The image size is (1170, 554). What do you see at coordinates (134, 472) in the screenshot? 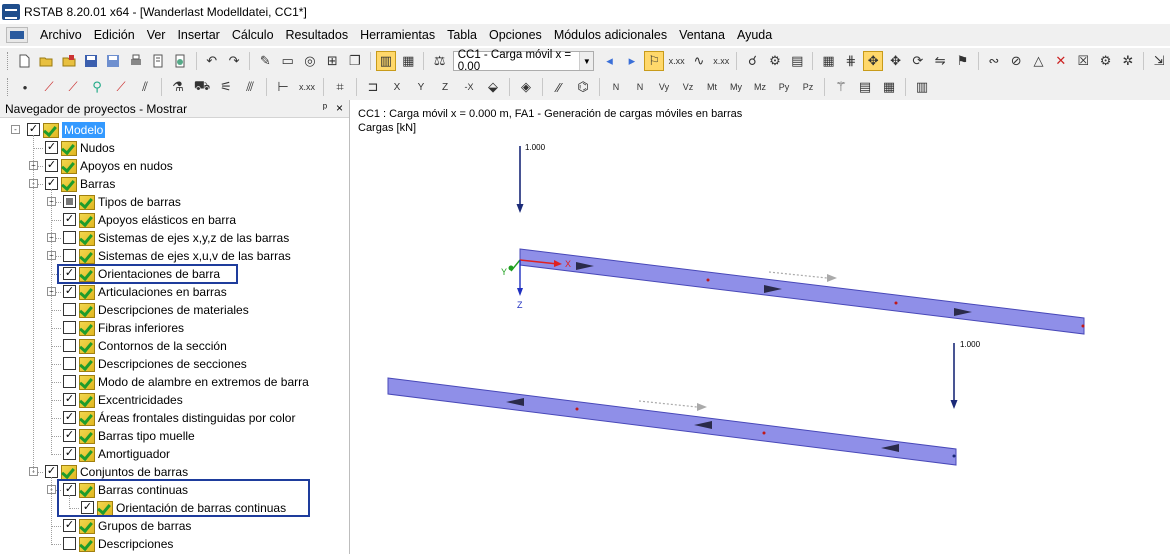
I see `tree-item-label: Conjuntos de barras` at bounding box center [134, 472].